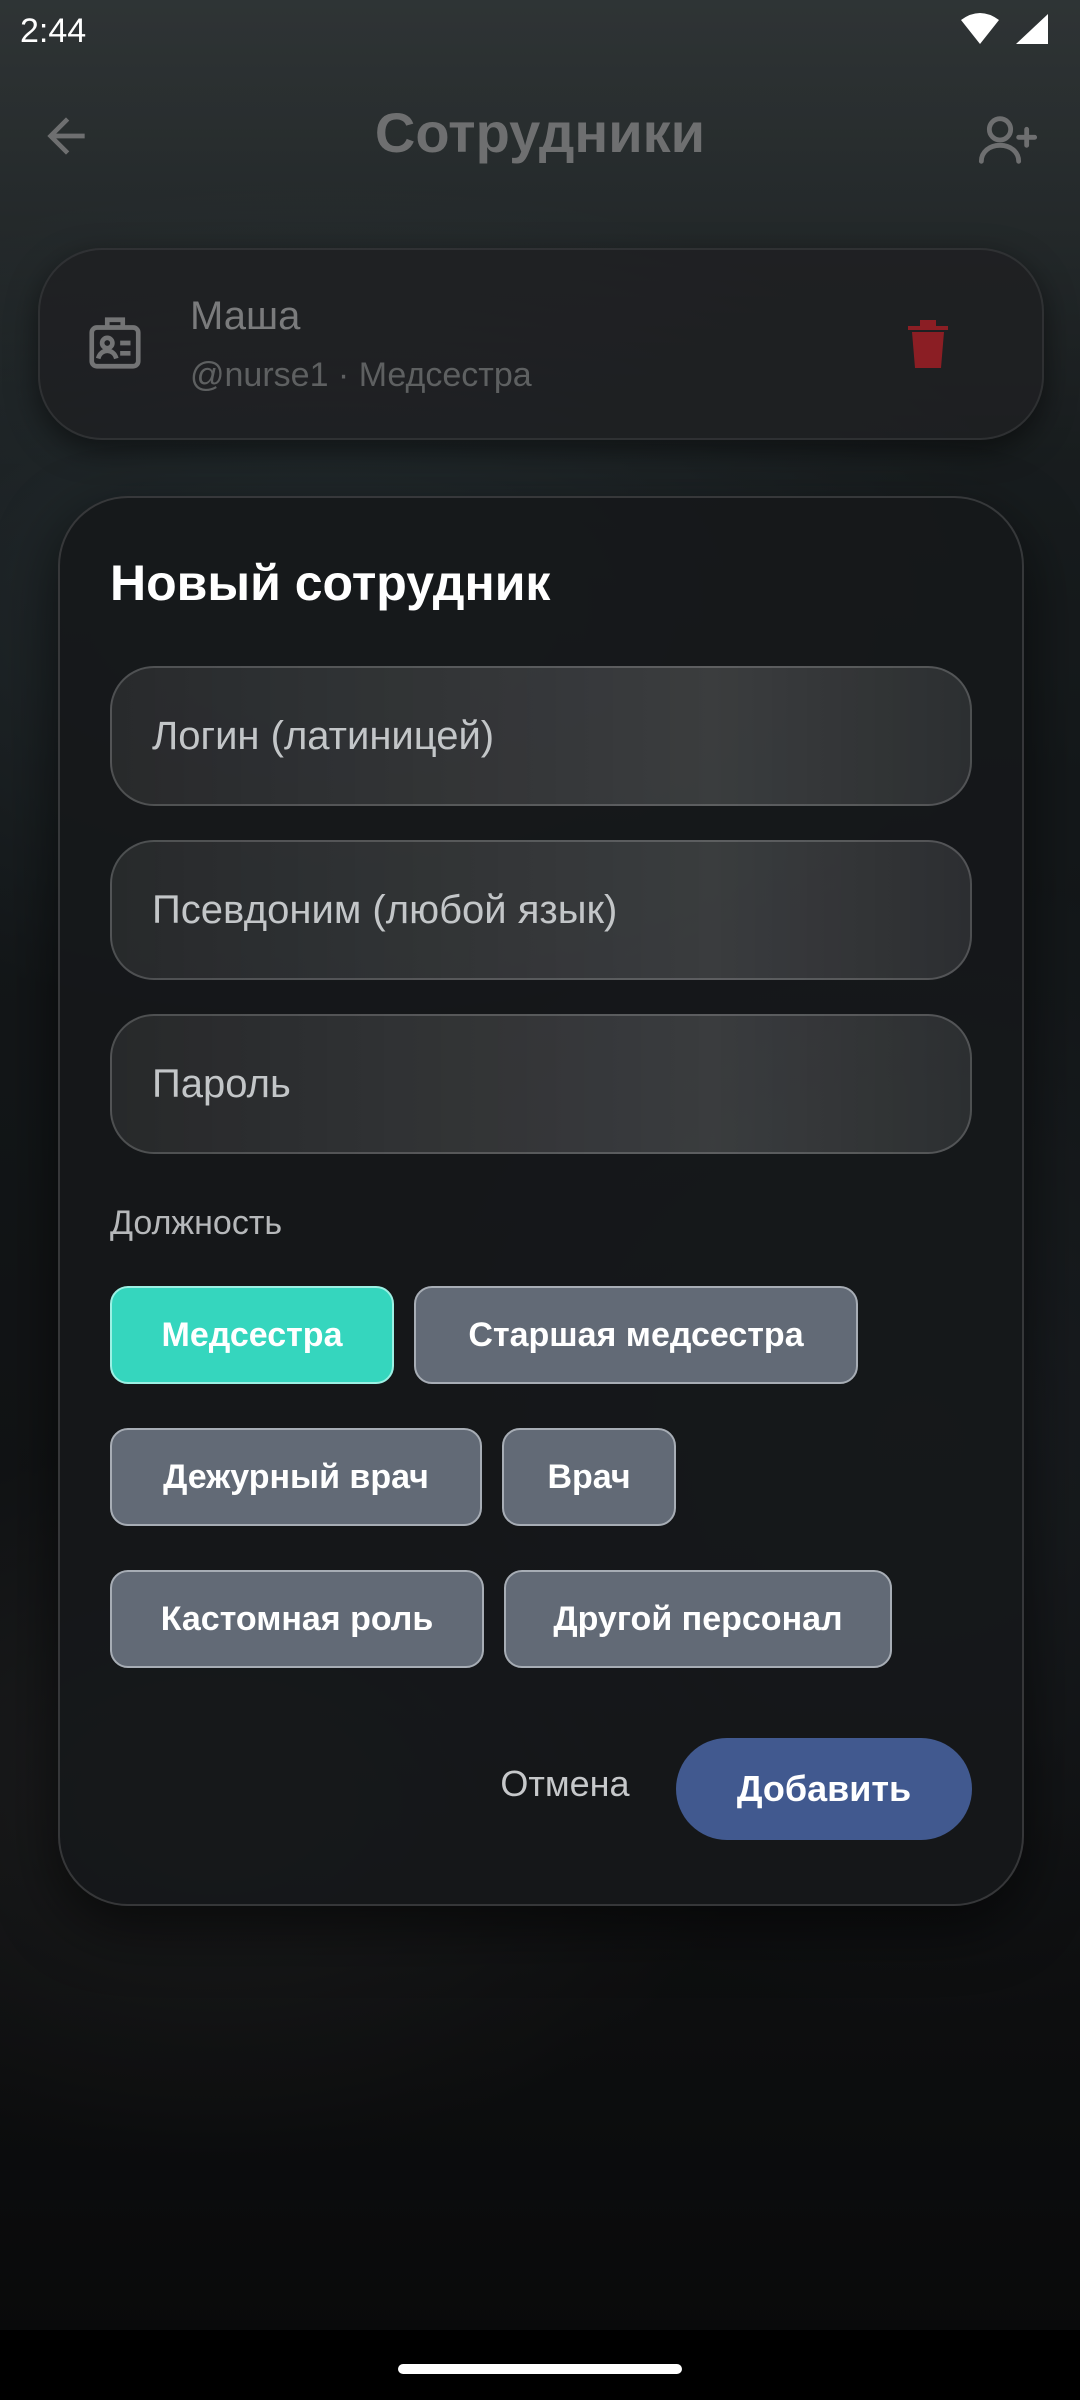  What do you see at coordinates (252, 1335) in the screenshot?
I see `role-chip-nurse: Медсестра` at bounding box center [252, 1335].